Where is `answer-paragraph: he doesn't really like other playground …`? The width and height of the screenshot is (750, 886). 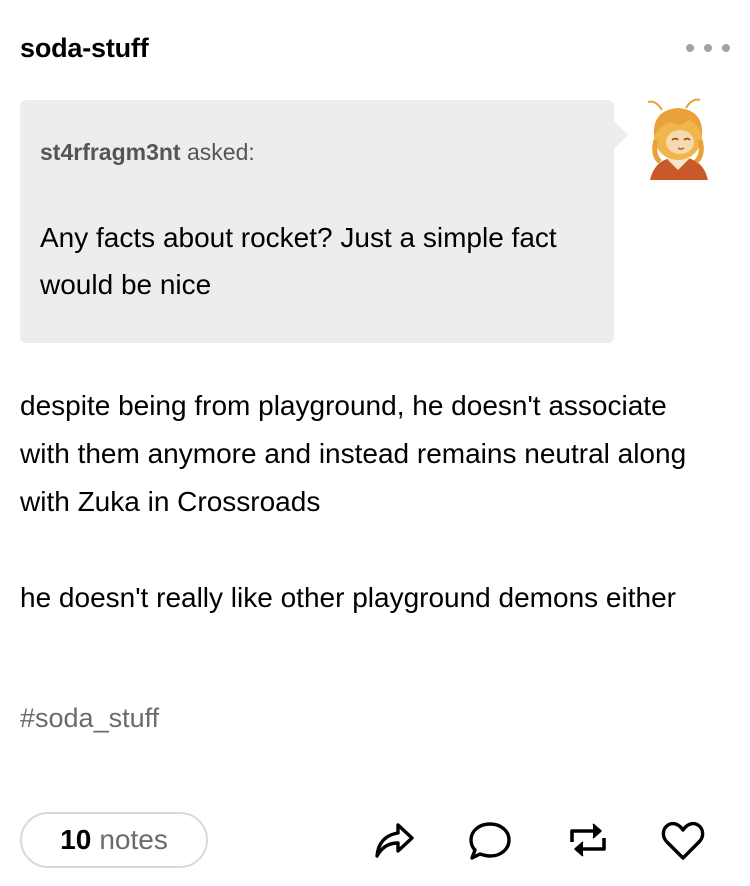
answer-paragraph: he doesn't really like other playground … is located at coordinates (348, 597).